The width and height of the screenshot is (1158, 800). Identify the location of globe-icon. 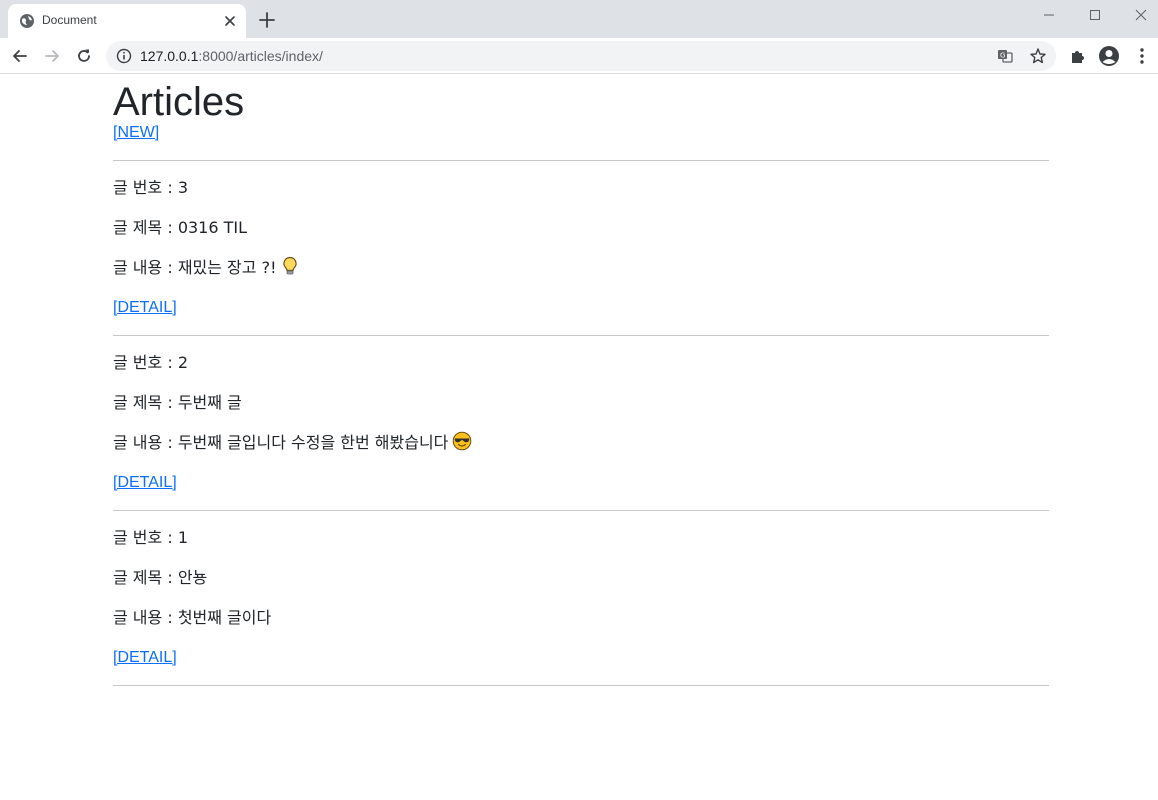
(27, 21).